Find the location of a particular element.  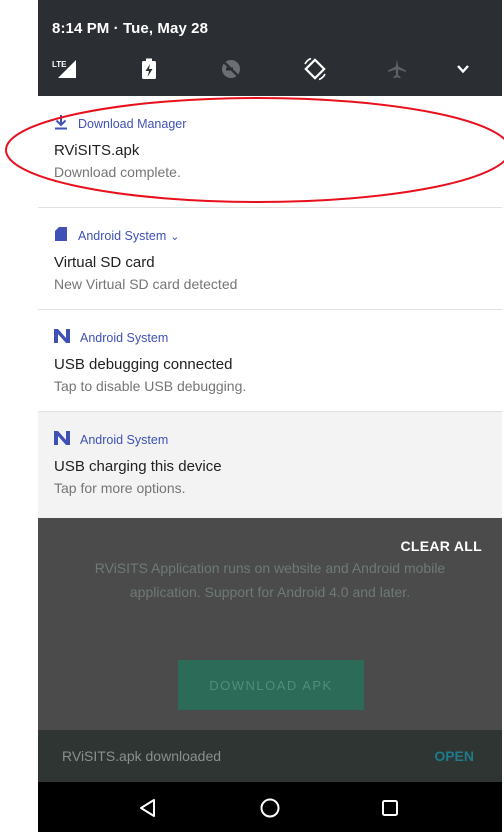

snackbar: RViSITS.apk downloaded OPEN is located at coordinates (270, 756).